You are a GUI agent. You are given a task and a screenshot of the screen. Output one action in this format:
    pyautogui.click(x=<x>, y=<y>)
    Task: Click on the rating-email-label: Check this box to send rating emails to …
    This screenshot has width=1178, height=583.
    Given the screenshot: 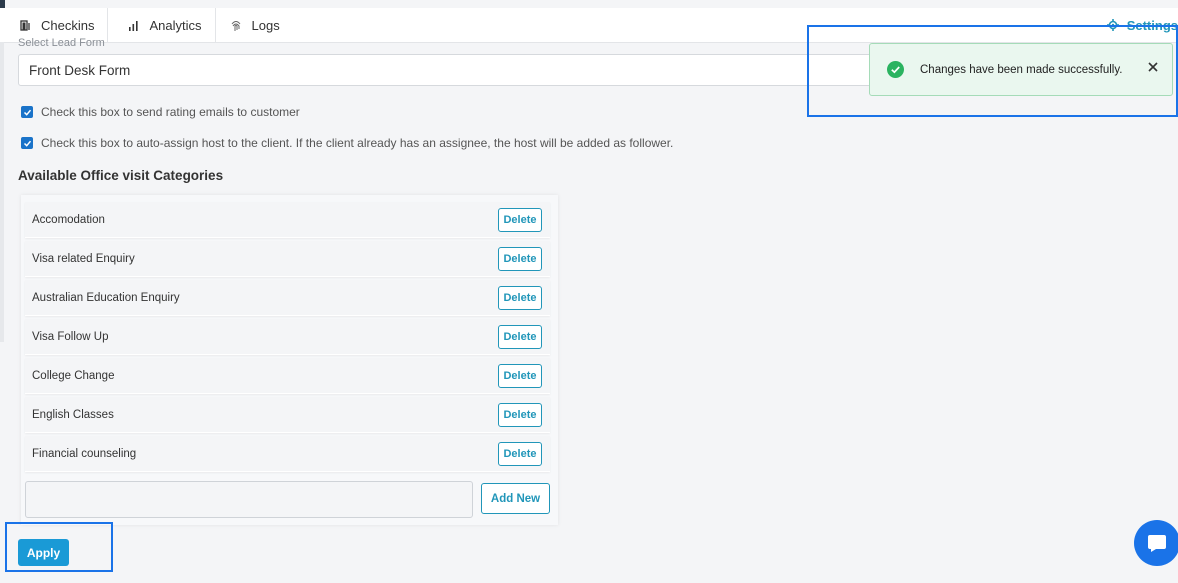 What is the action you would take?
    pyautogui.click(x=170, y=112)
    